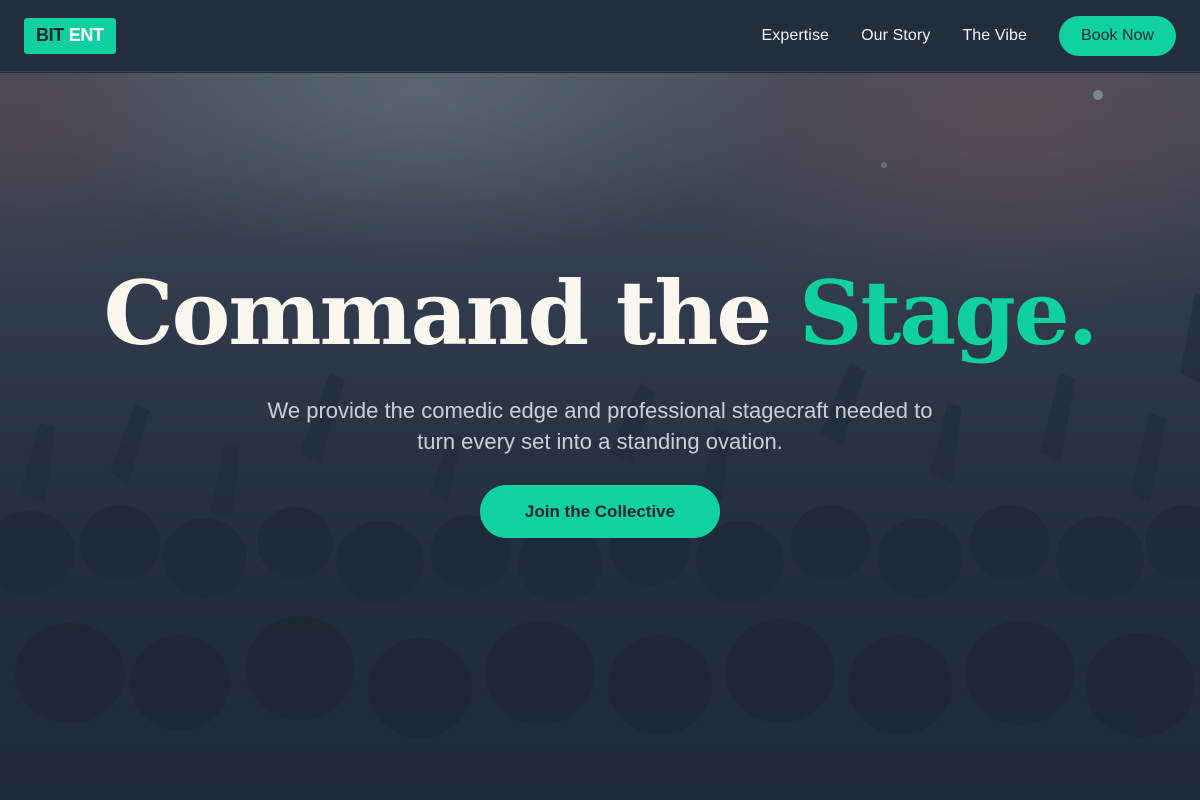 This screenshot has width=1200, height=800. What do you see at coordinates (994, 36) in the screenshot?
I see `nav-link-the-vibe: The Vibe` at bounding box center [994, 36].